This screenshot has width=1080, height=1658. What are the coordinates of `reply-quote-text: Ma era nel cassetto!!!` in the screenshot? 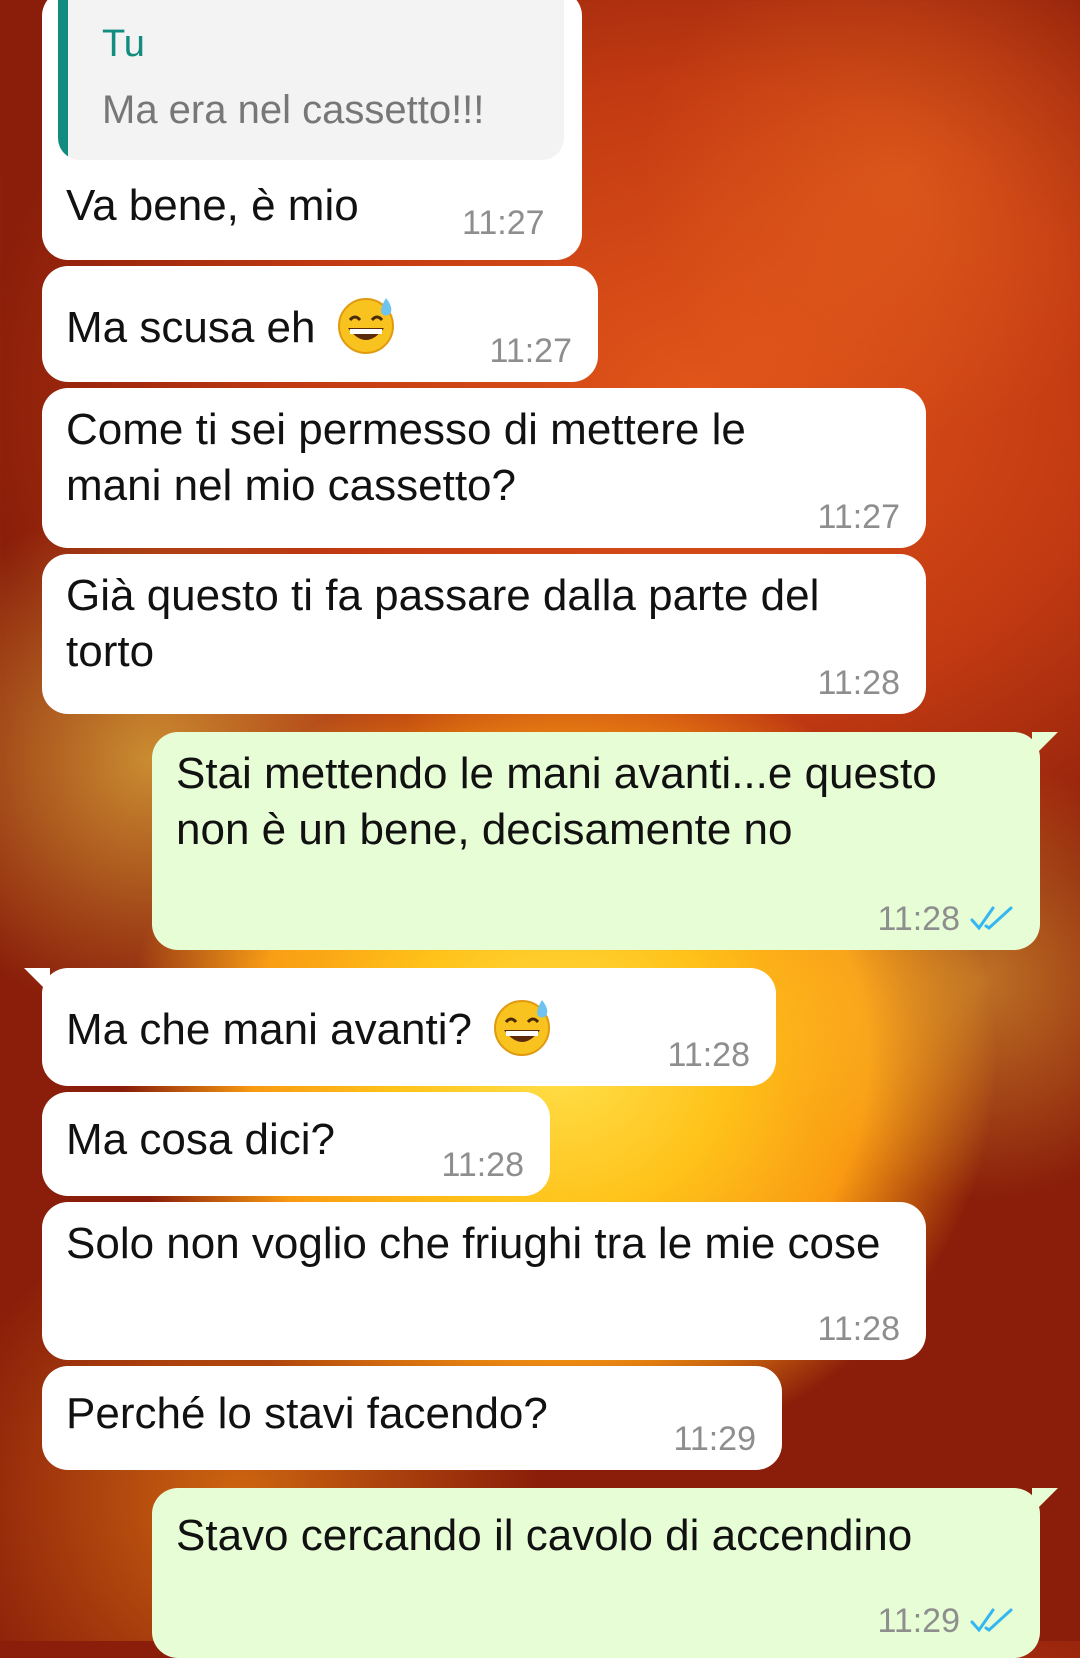 It's located at (293, 110).